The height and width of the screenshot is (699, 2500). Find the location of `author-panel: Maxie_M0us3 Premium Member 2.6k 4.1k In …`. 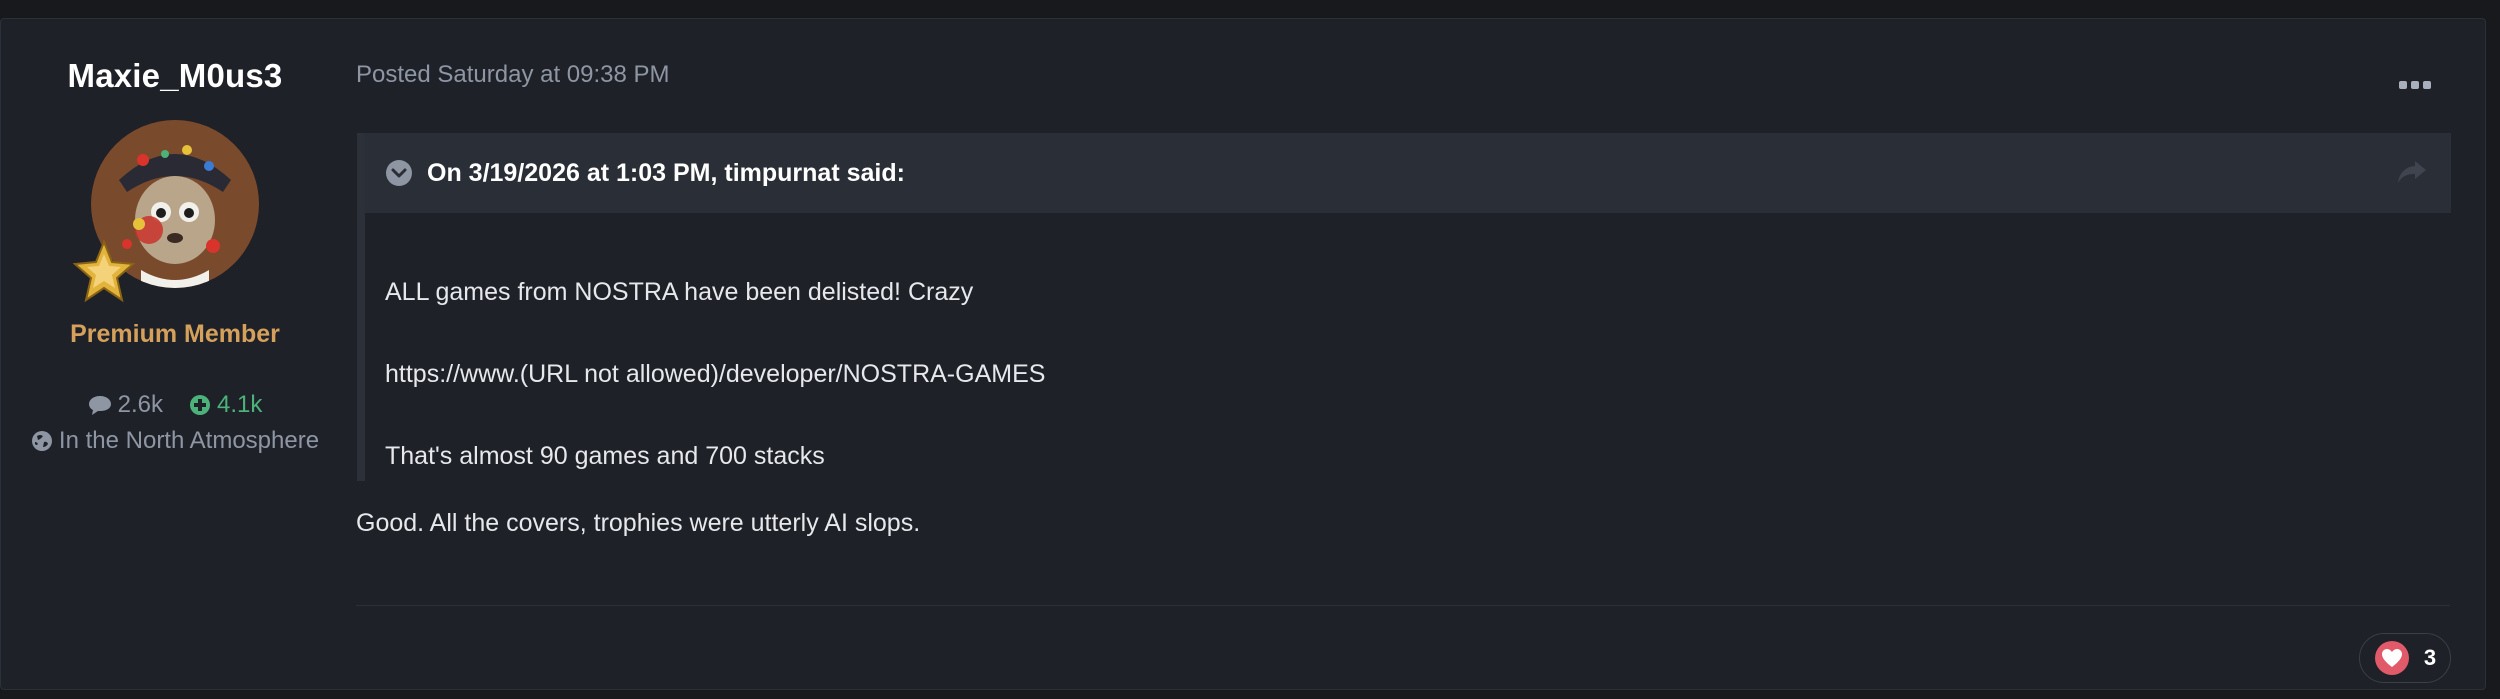

author-panel: Maxie_M0us3 Premium Member 2.6k 4.1k In … is located at coordinates (175, 354).